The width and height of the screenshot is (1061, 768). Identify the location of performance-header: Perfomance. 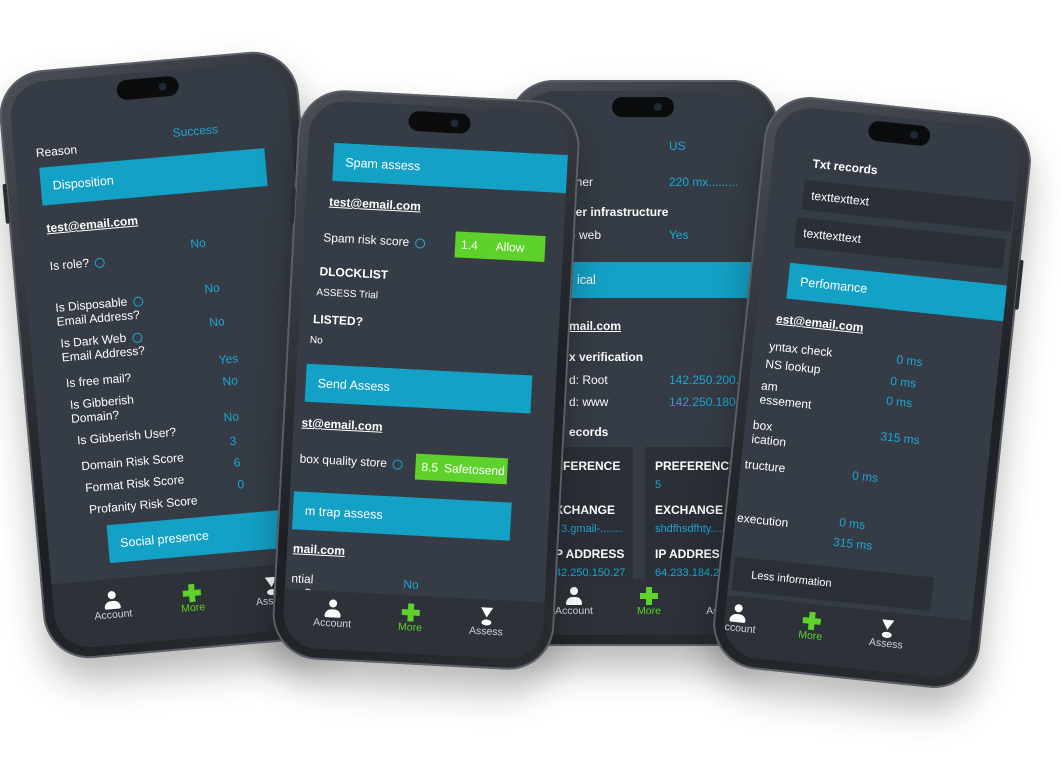
(896, 292).